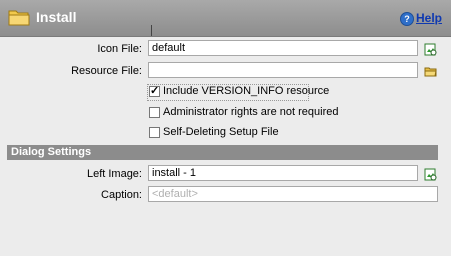 The height and width of the screenshot is (256, 451). Describe the element at coordinates (246, 91) in the screenshot. I see `include-version-info-label: Include VERSION_INFO resource` at that location.